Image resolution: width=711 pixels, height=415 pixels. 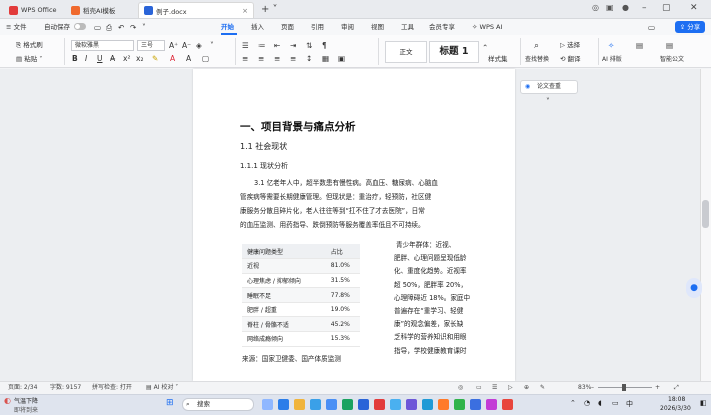 What do you see at coordinates (277, 46) in the screenshot?
I see `outdent-icon: ⇤` at bounding box center [277, 46].